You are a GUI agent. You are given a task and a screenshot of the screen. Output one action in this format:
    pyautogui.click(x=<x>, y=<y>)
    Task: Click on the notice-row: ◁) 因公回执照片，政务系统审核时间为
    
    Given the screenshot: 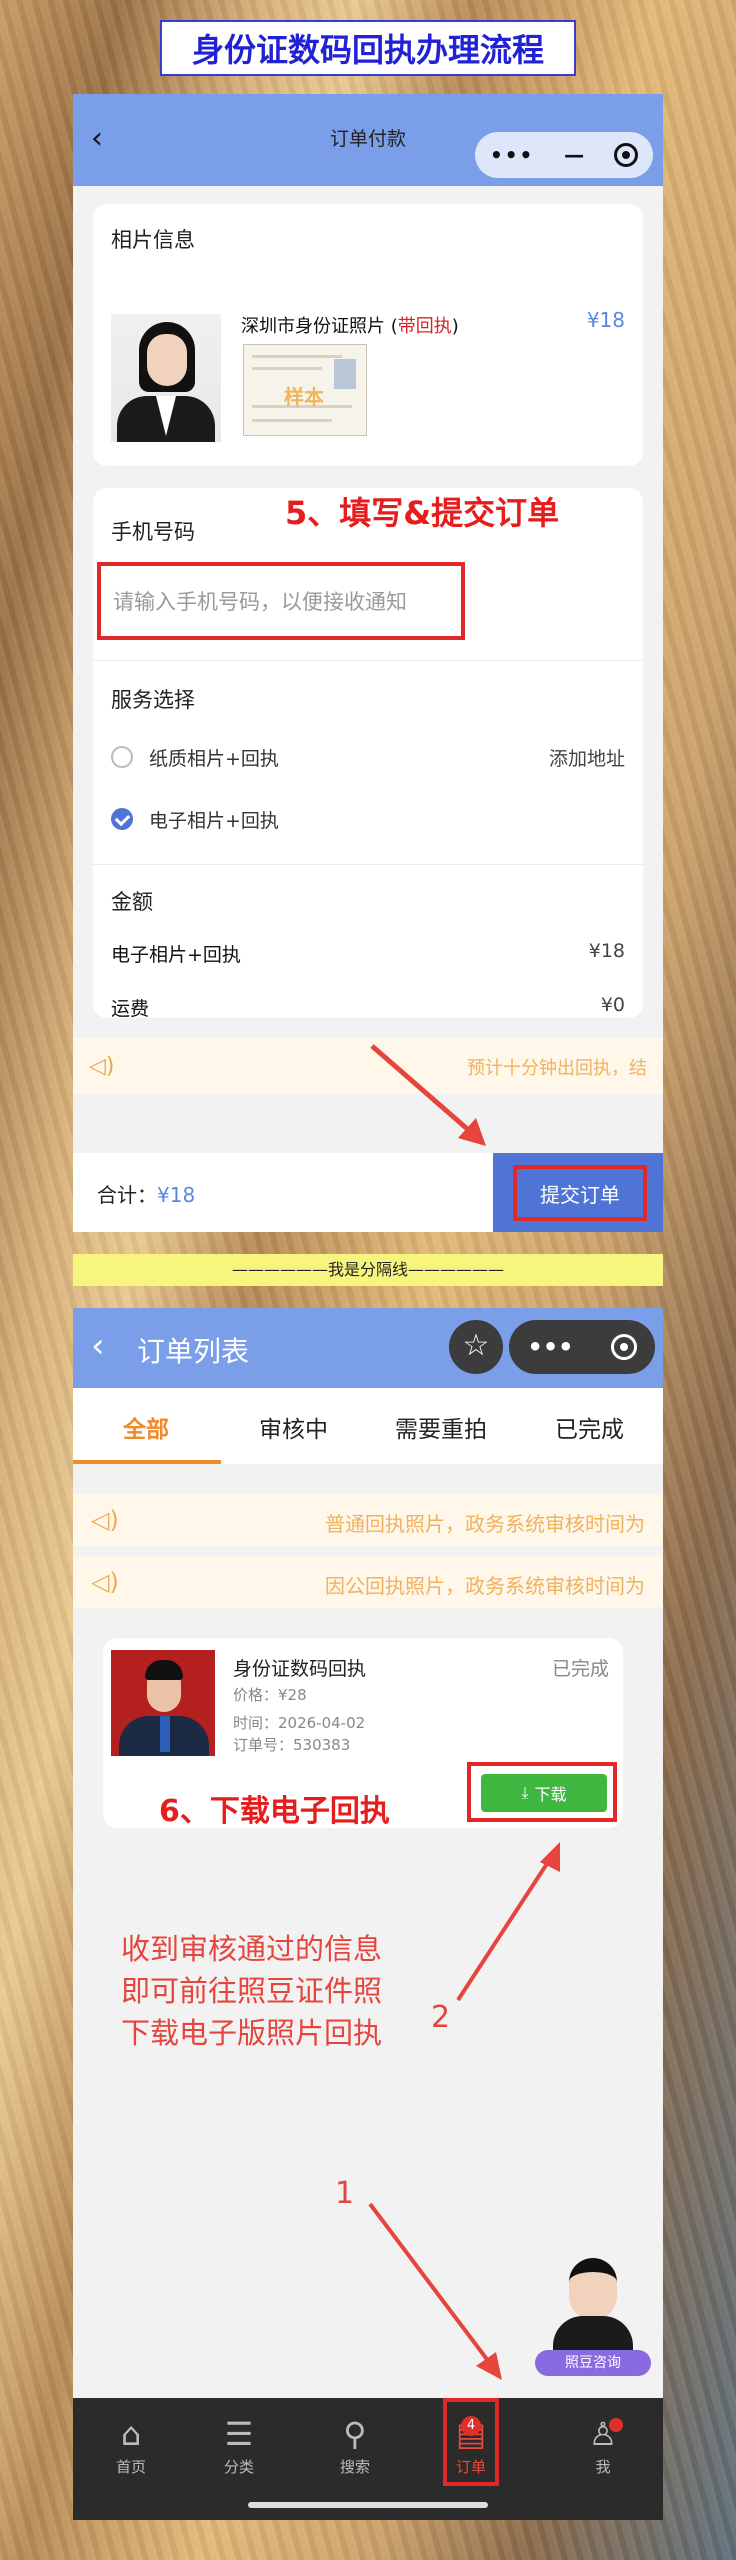 What is the action you would take?
    pyautogui.click(x=368, y=1582)
    